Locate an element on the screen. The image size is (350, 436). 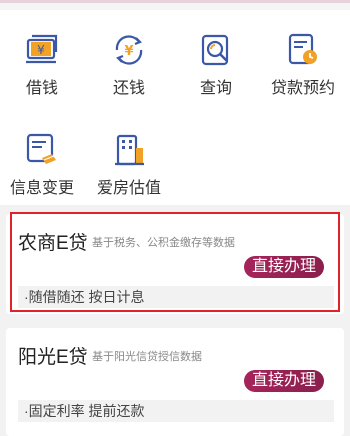
menu-item-loan-appointment: 贷款预约 is located at coordinates (303, 53).